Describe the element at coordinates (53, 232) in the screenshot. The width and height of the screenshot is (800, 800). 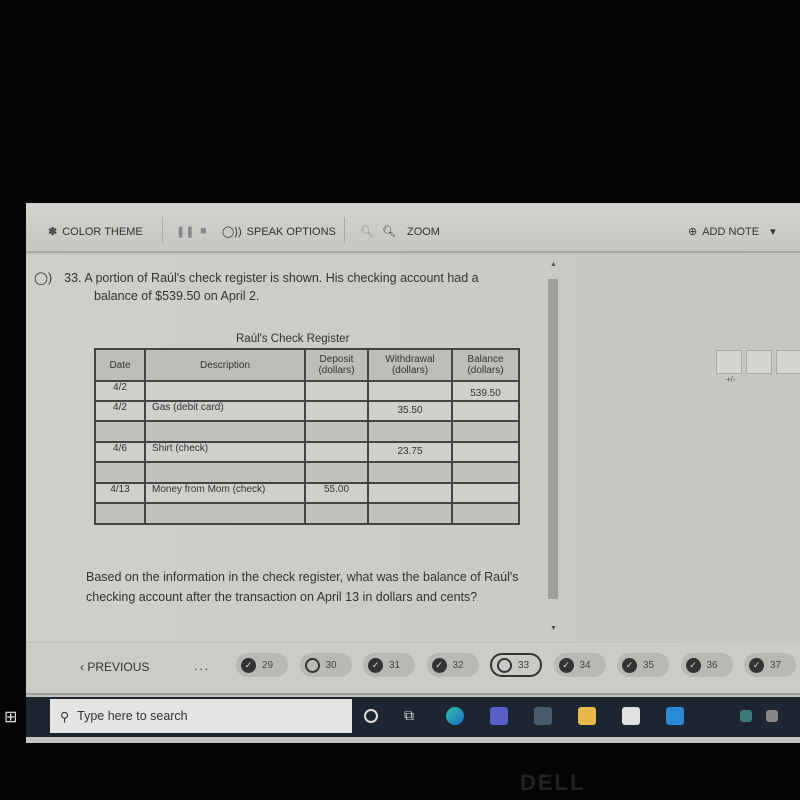
I see `palette-icon: ✽` at that location.